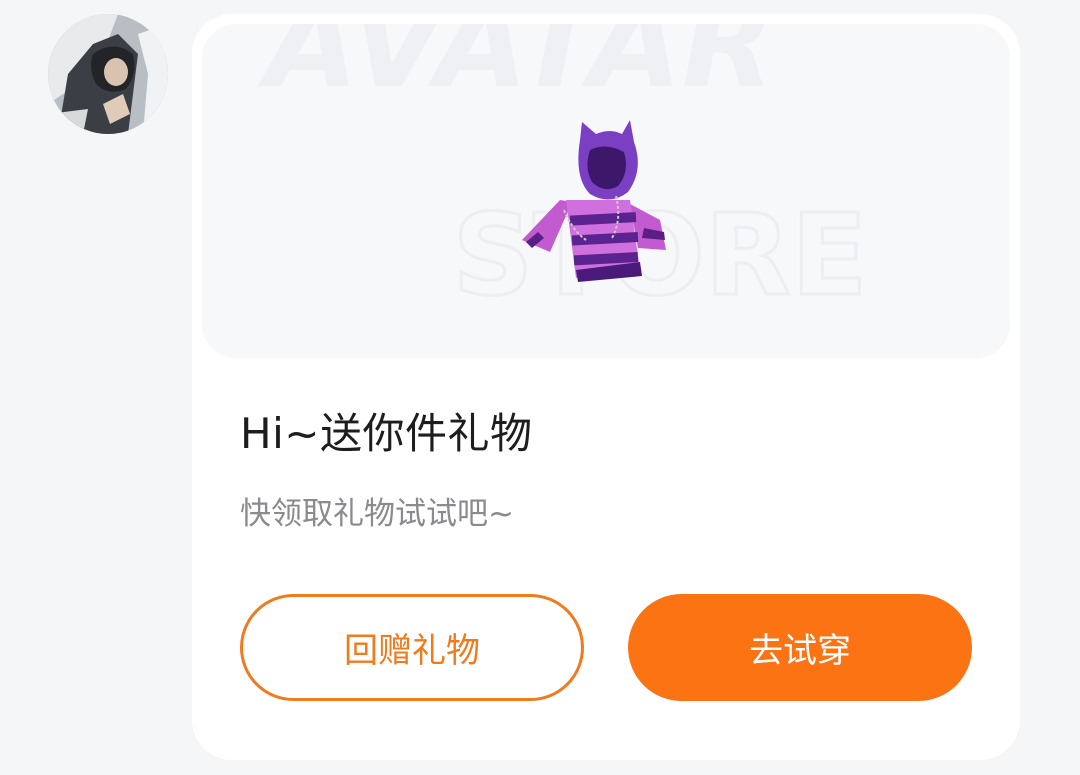 The height and width of the screenshot is (775, 1080). I want to click on try-on-button: 去试穿, so click(800, 647).